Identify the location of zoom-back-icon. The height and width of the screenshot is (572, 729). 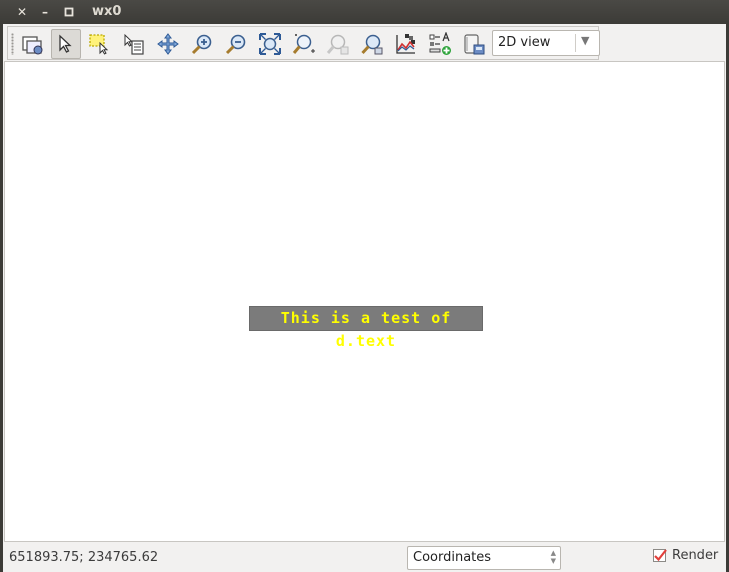
(303, 44).